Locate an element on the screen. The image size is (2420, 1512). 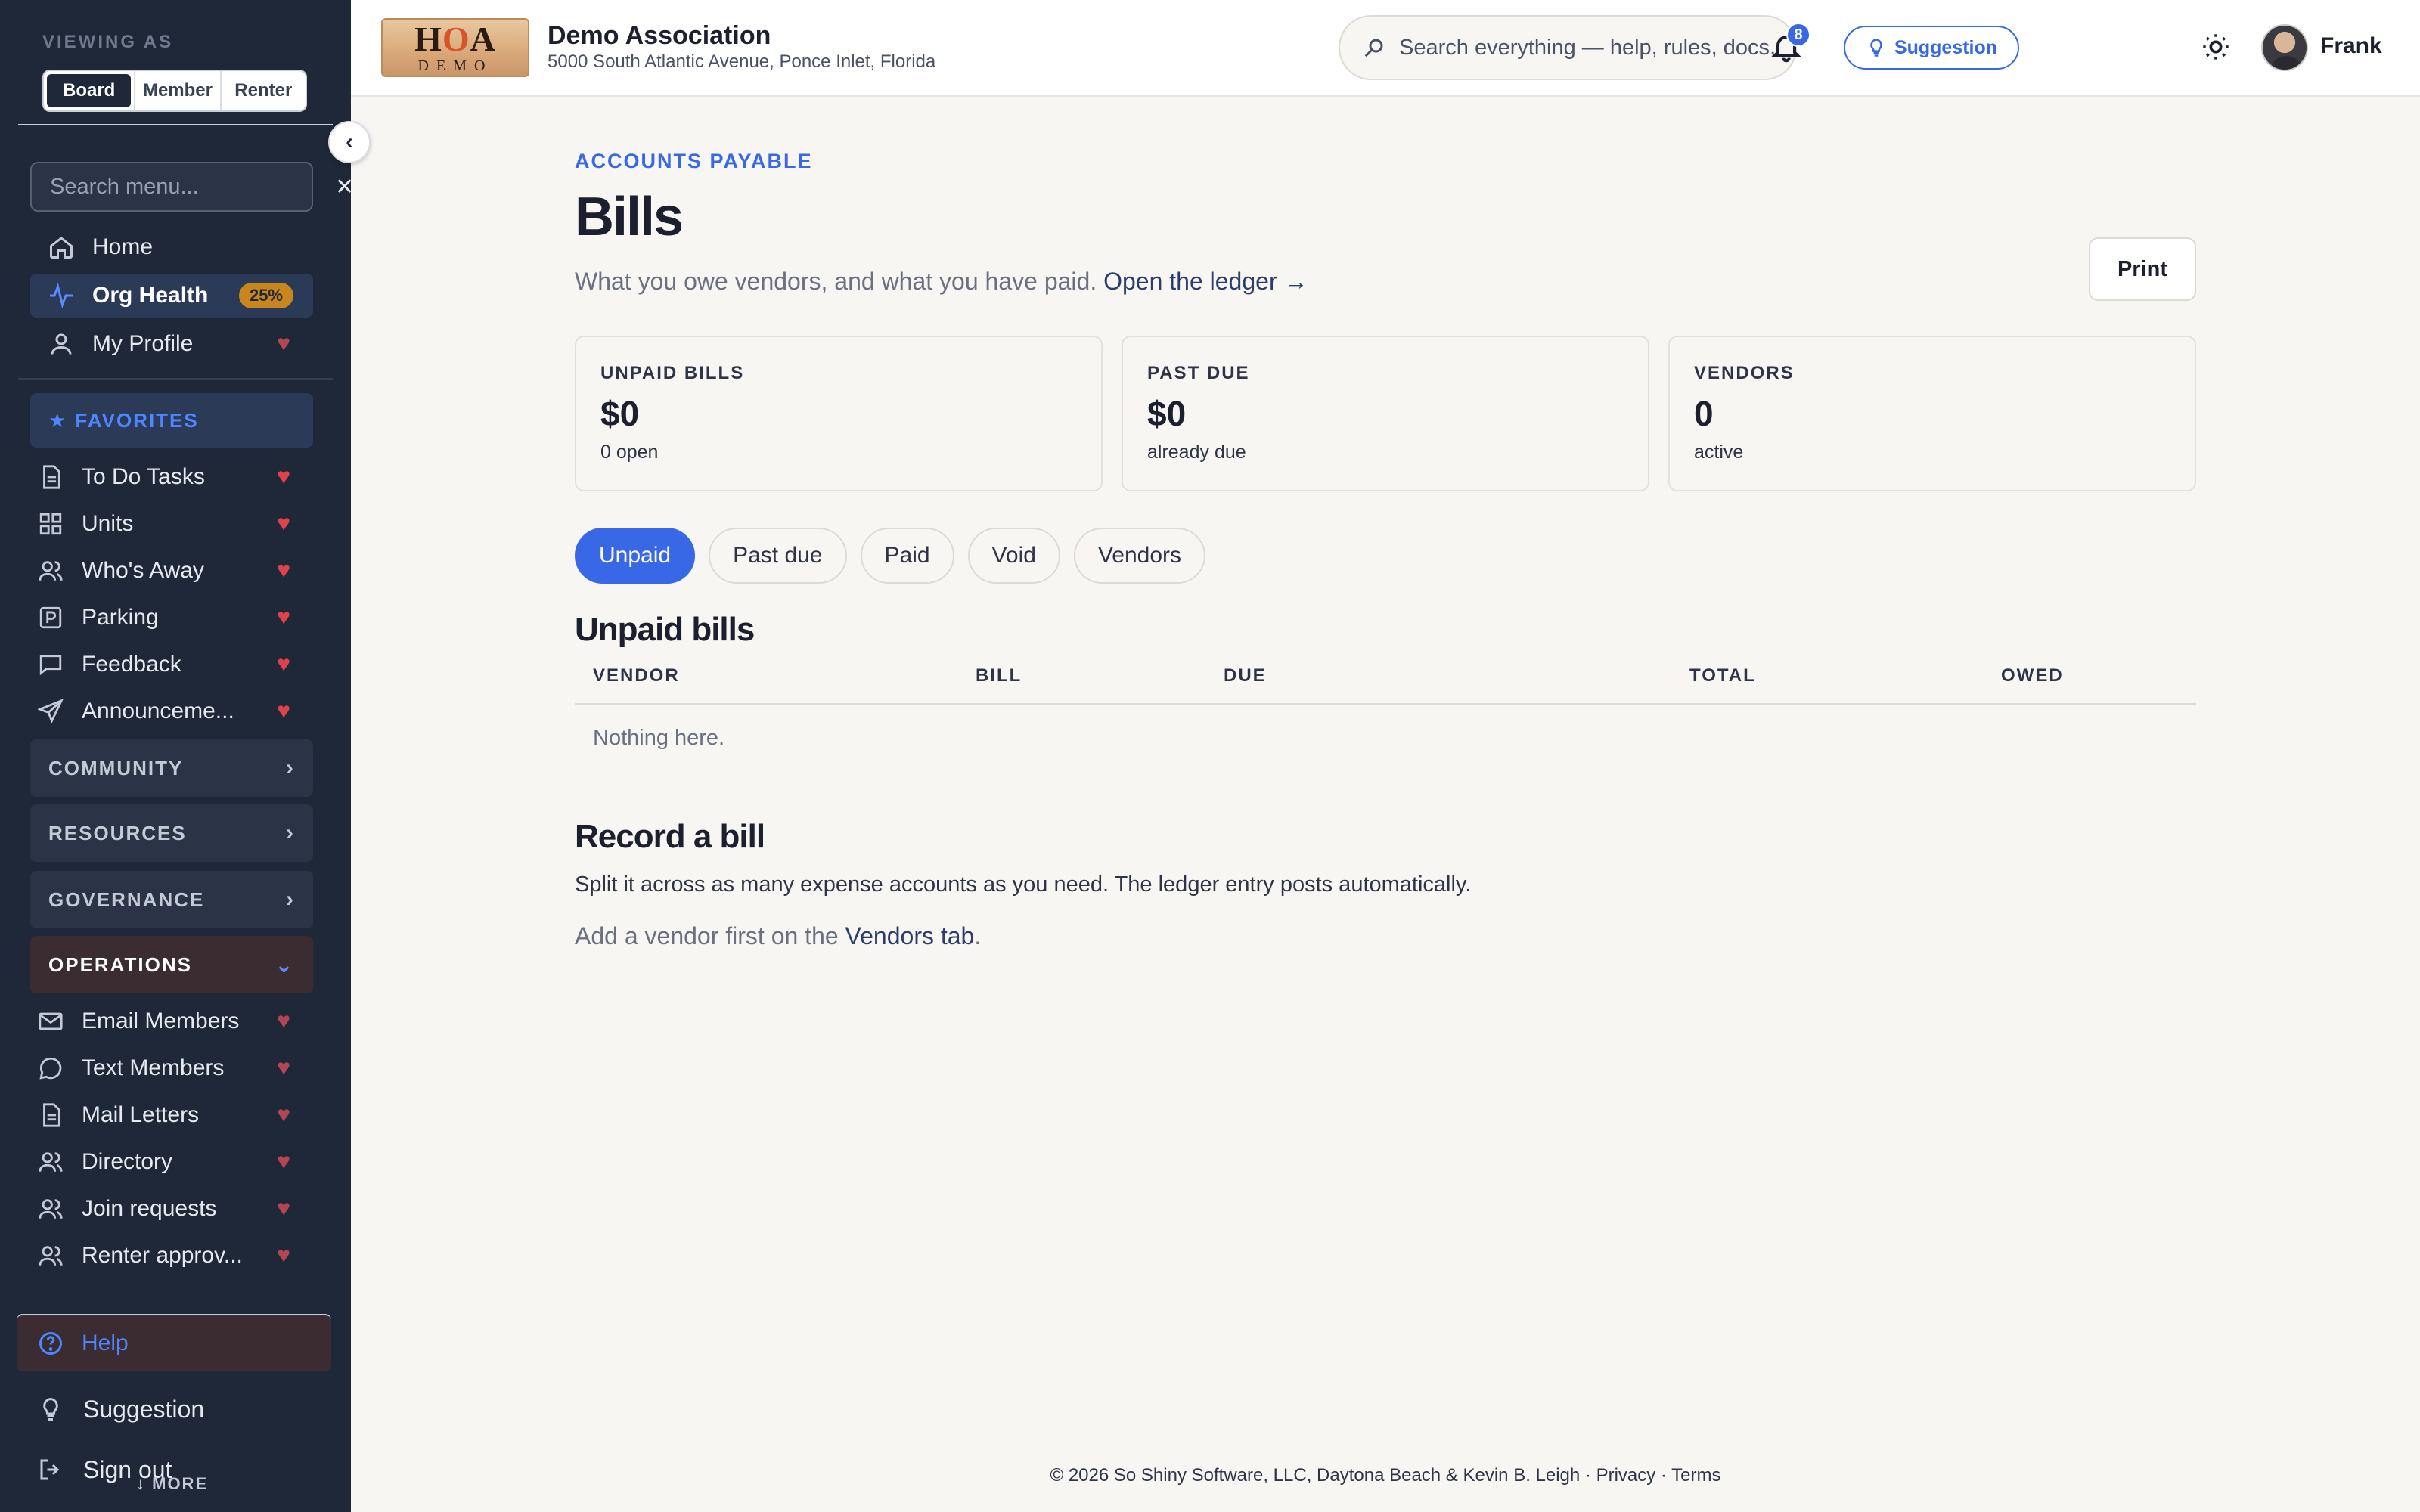
suggestion-button-label: Suggestion is located at coordinates (1946, 47).